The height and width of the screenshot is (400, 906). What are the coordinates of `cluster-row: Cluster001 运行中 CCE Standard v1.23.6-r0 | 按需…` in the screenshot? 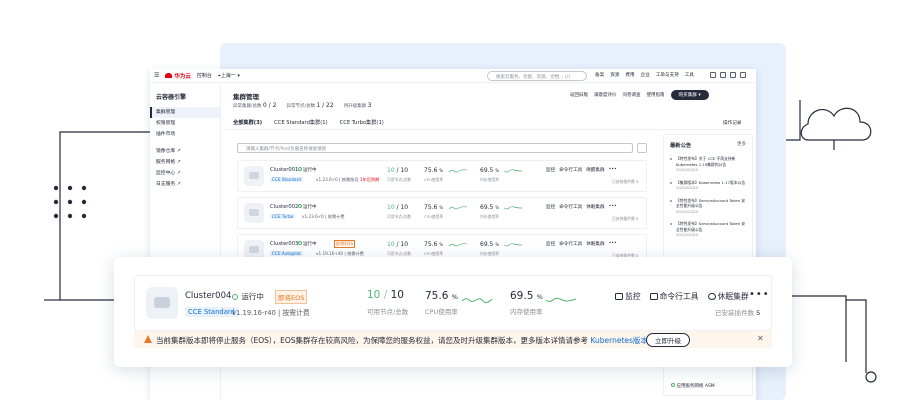 It's located at (442, 176).